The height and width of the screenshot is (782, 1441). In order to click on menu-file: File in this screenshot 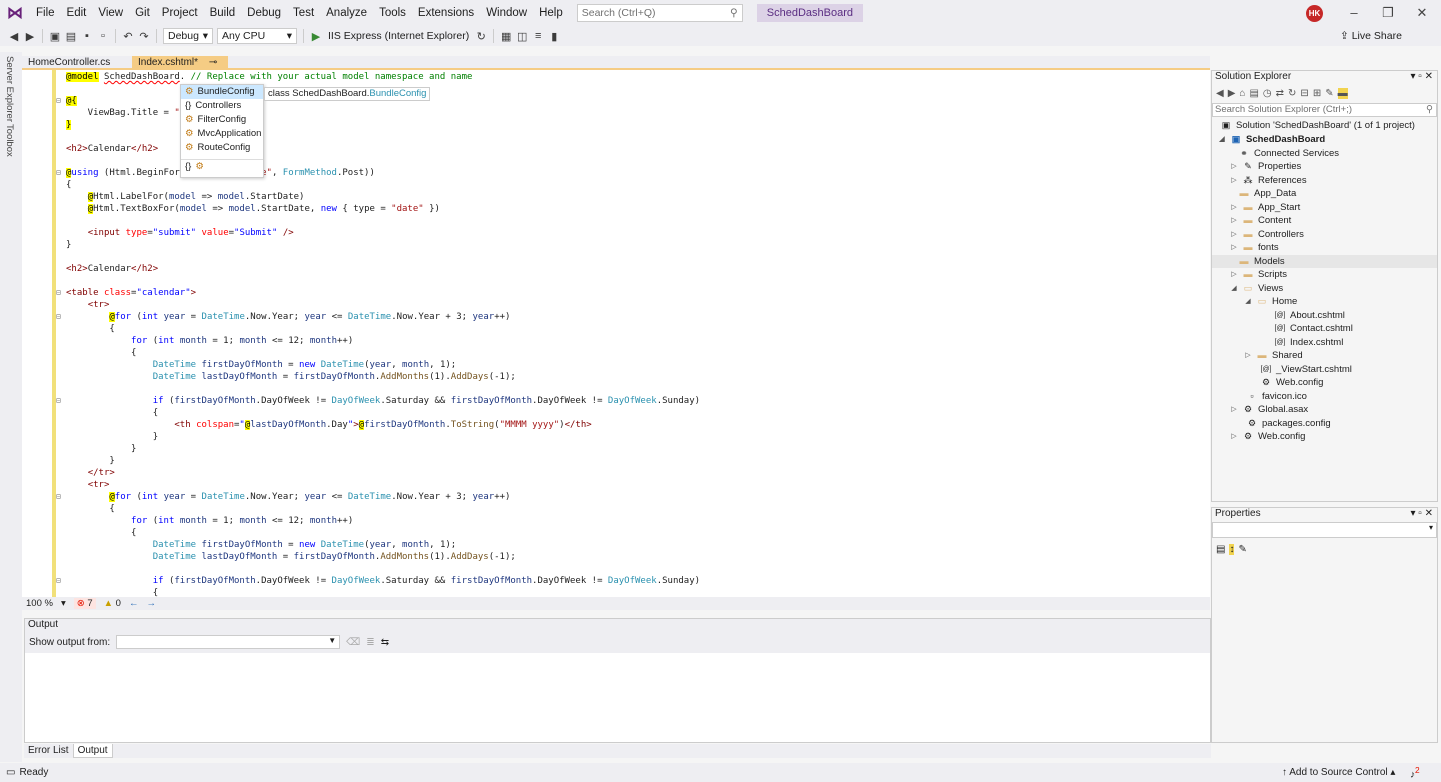, I will do `click(45, 13)`.